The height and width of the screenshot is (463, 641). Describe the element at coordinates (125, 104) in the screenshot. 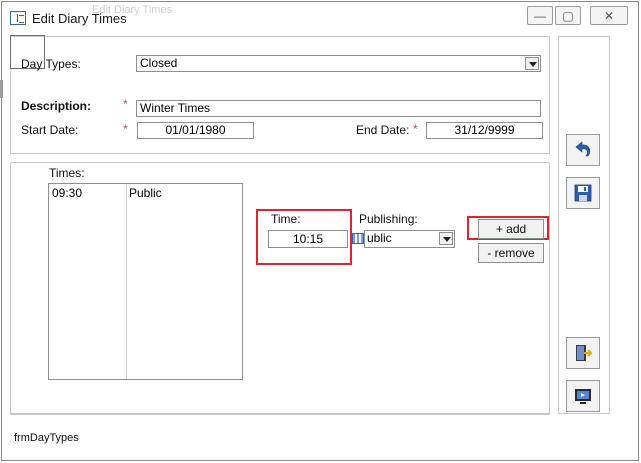

I see `description-required-mark: *` at that location.